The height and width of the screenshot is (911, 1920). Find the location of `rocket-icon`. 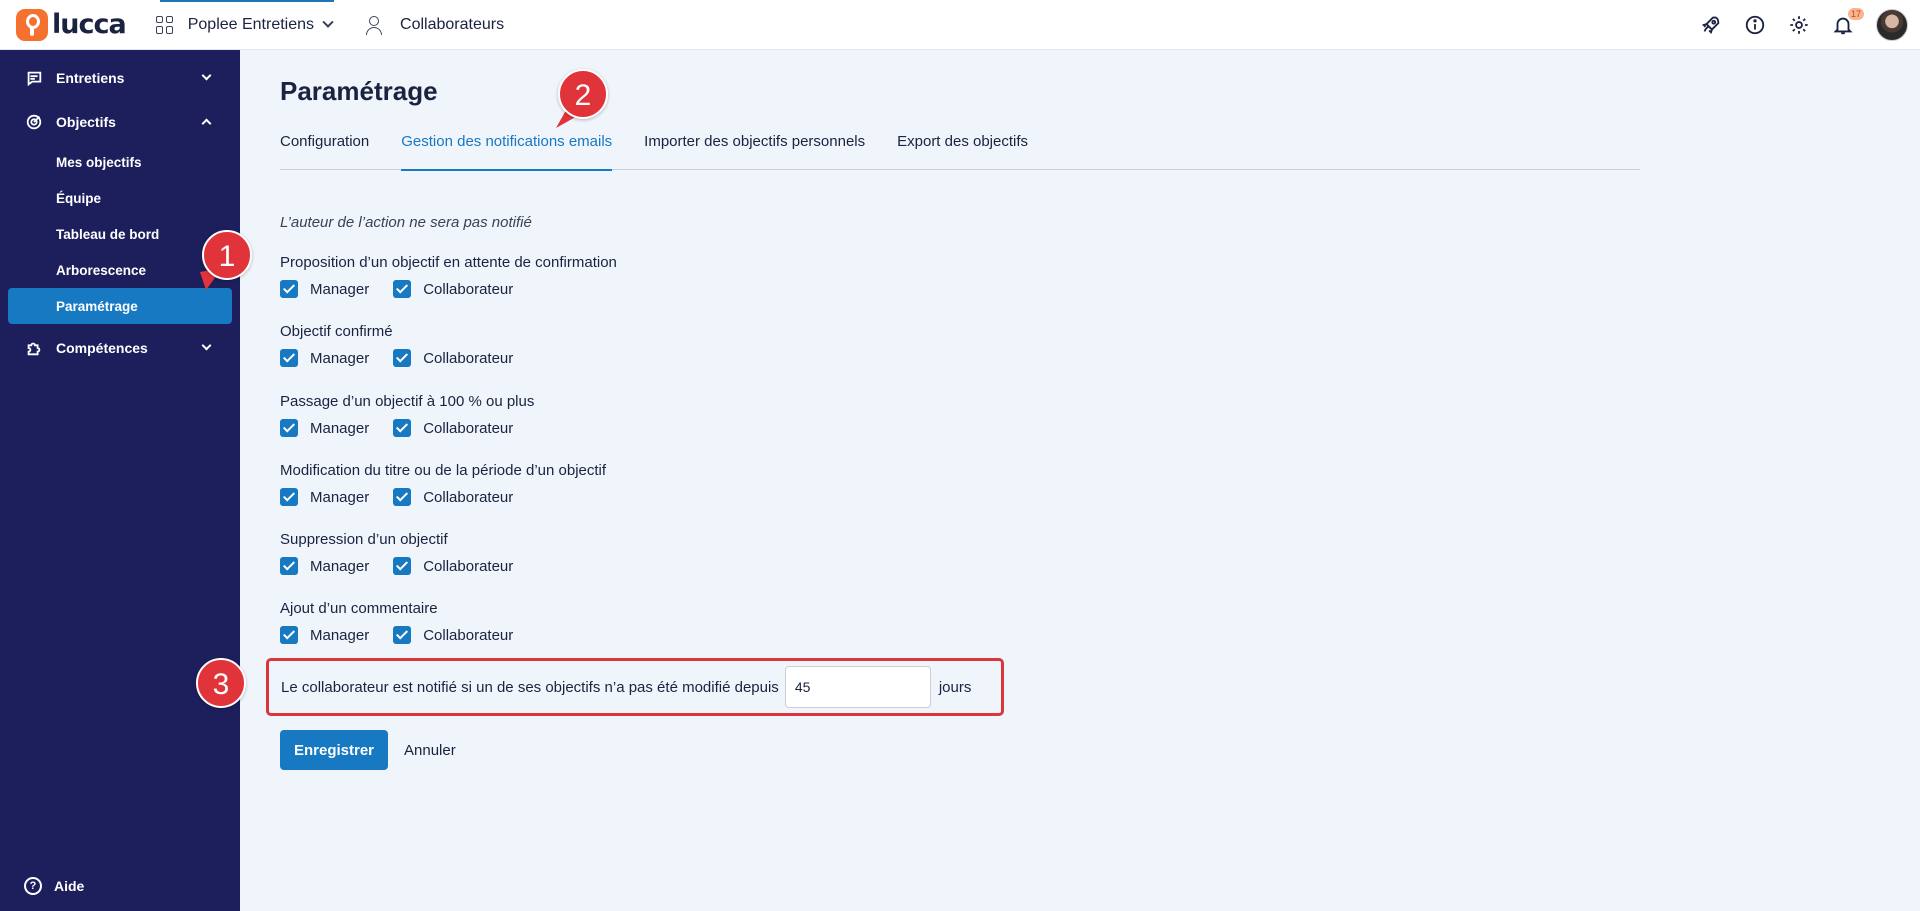

rocket-icon is located at coordinates (1711, 25).